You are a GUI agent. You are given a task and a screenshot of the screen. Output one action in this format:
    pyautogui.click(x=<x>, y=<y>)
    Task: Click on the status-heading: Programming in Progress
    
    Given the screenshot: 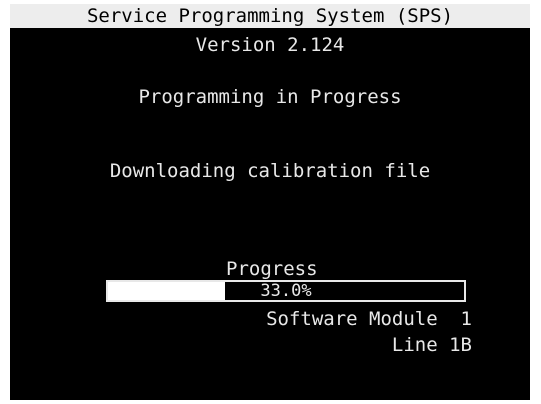 What is the action you would take?
    pyautogui.click(x=270, y=97)
    